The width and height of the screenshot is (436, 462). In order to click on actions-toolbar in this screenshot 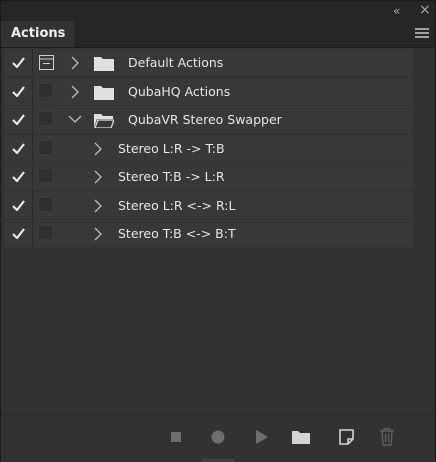, I will do `click(218, 438)`.